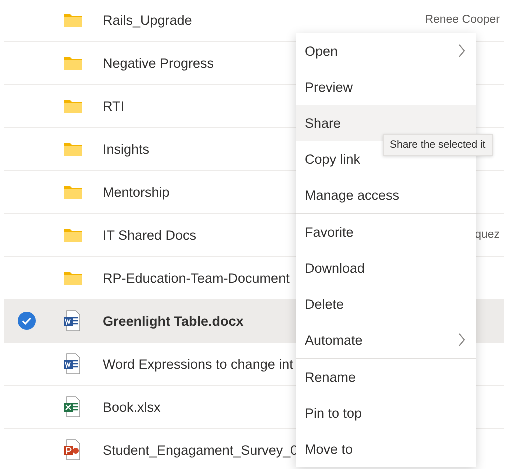 The image size is (506, 469). Describe the element at coordinates (386, 449) in the screenshot. I see `menu-item: Move to` at that location.